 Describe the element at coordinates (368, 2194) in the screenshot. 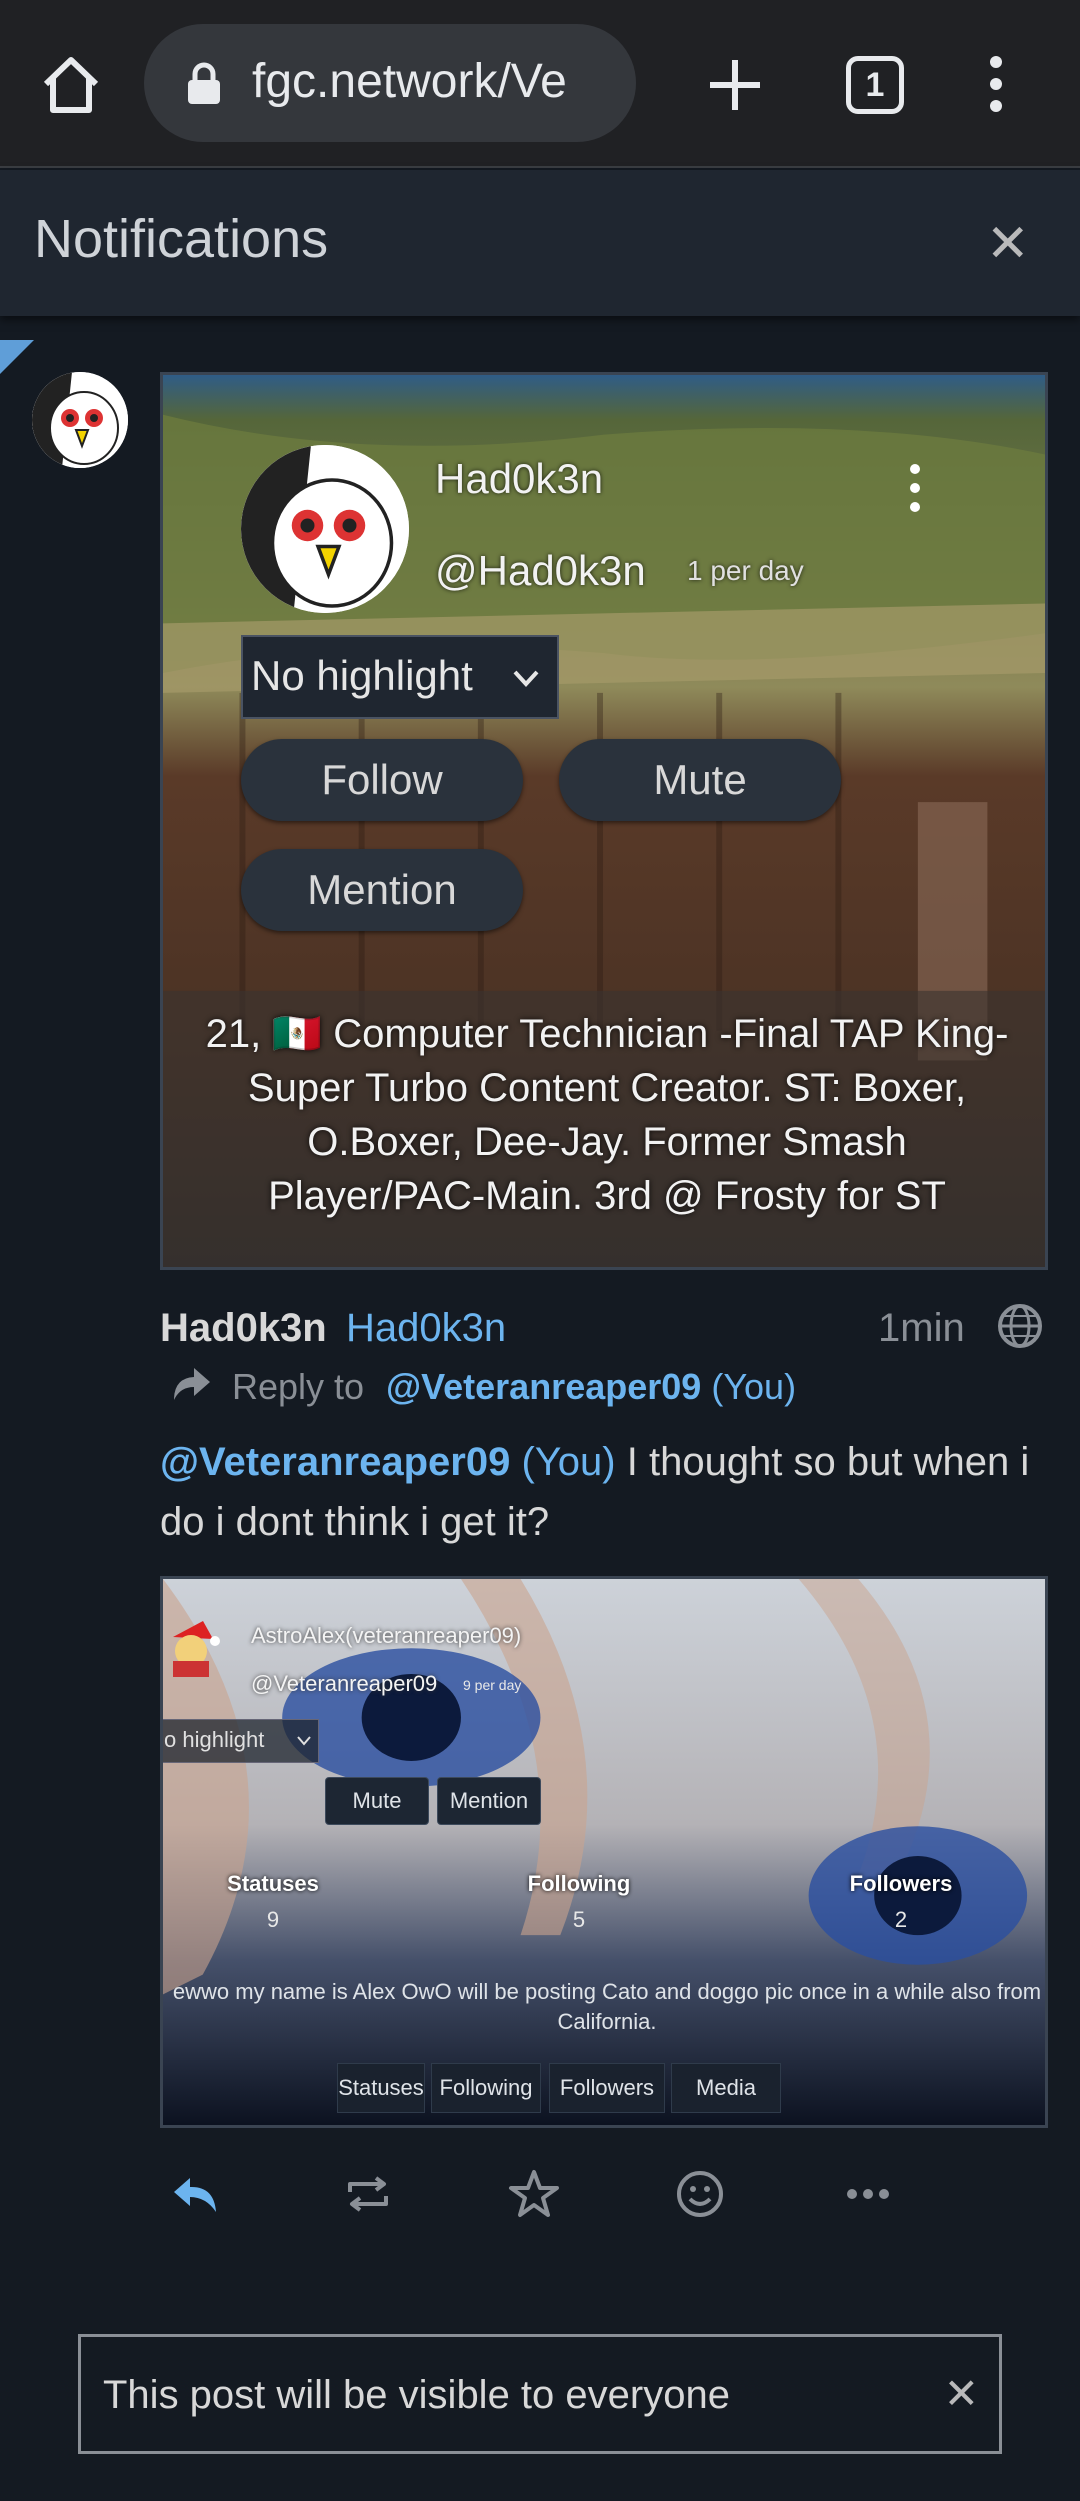

I see `repeat-icon` at that location.